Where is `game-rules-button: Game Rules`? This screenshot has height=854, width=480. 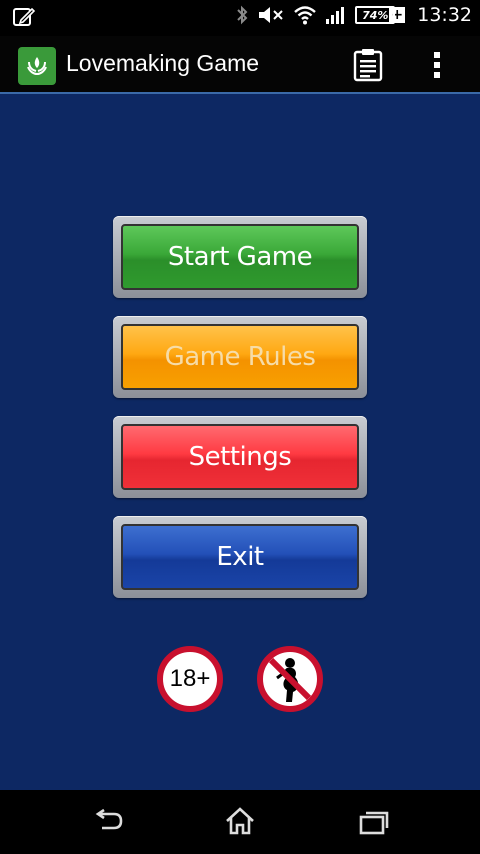 game-rules-button: Game Rules is located at coordinates (240, 357).